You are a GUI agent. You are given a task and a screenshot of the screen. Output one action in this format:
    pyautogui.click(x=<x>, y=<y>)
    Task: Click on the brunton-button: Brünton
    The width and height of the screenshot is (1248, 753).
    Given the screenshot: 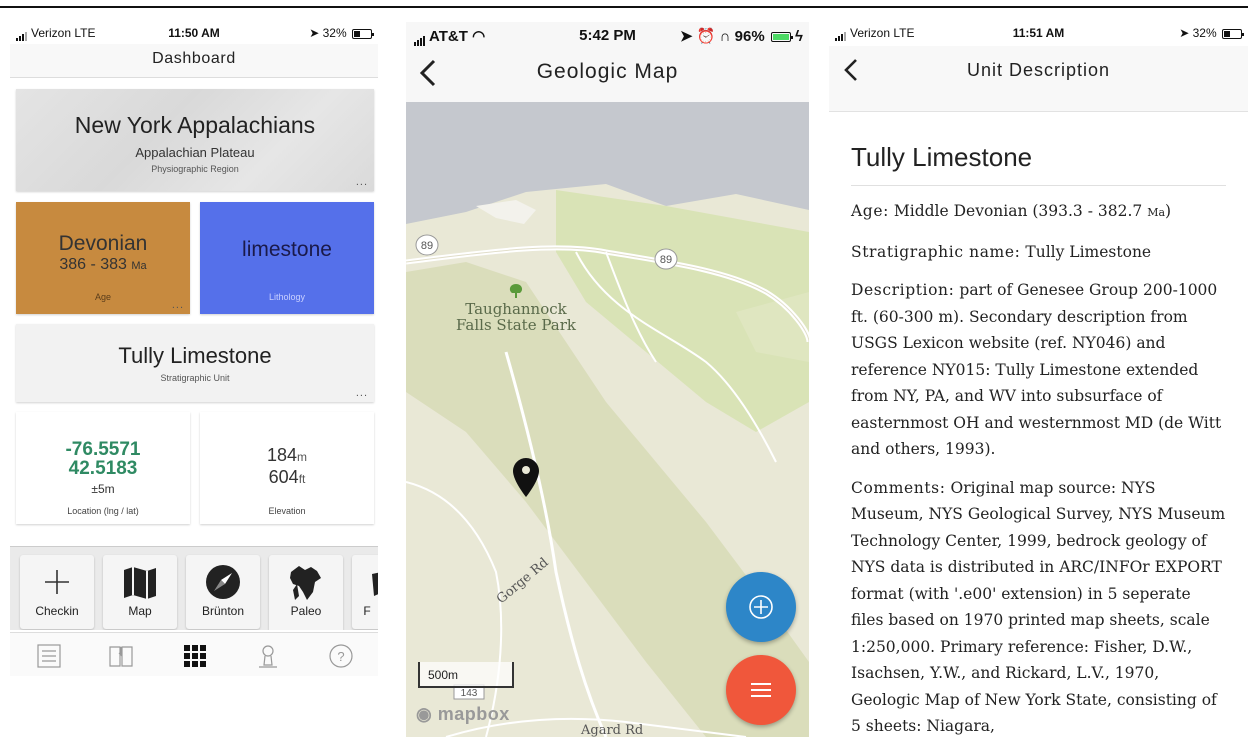 What is the action you would take?
    pyautogui.click(x=223, y=592)
    